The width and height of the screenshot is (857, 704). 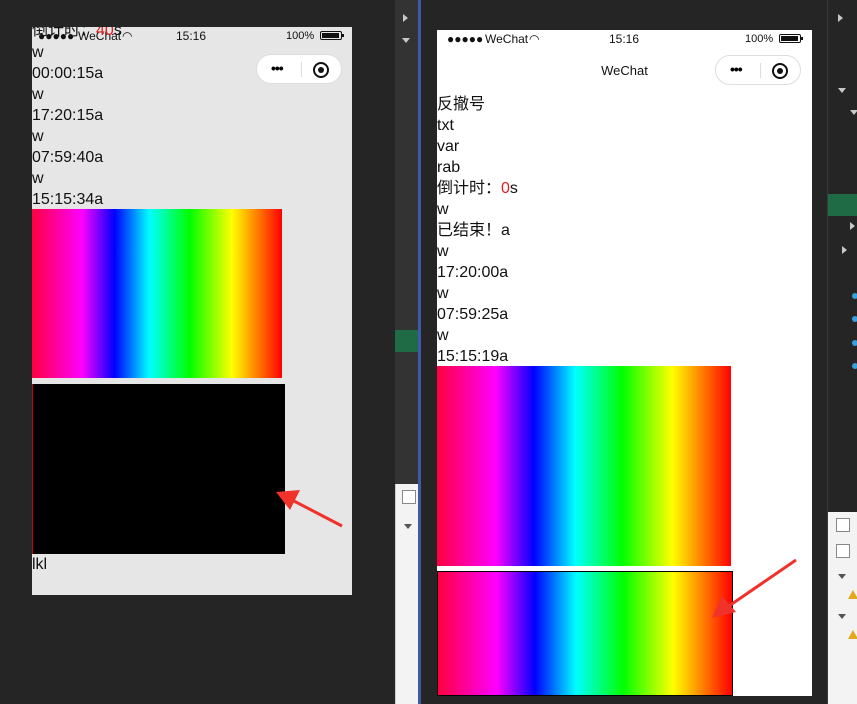 I want to click on annotation-arrow-left, so click(x=309, y=509).